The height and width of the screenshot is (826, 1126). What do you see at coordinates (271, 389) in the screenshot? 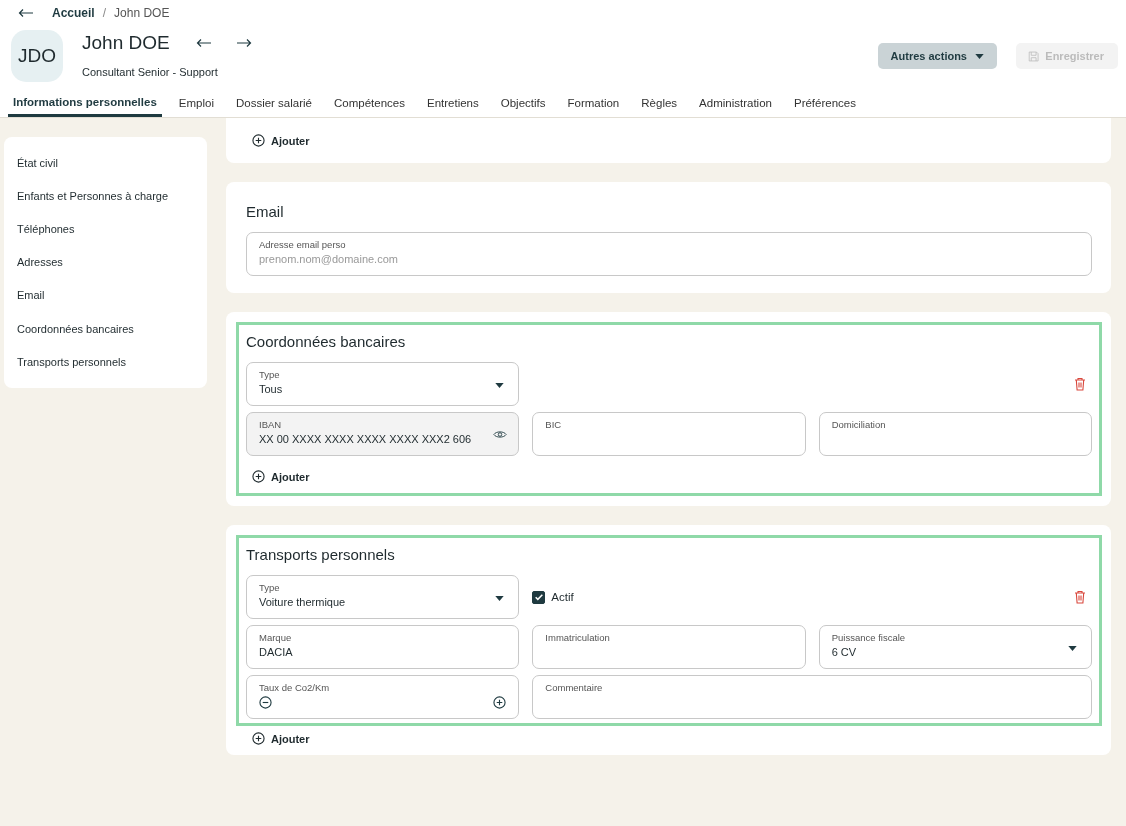
I see `field-value: Tous` at bounding box center [271, 389].